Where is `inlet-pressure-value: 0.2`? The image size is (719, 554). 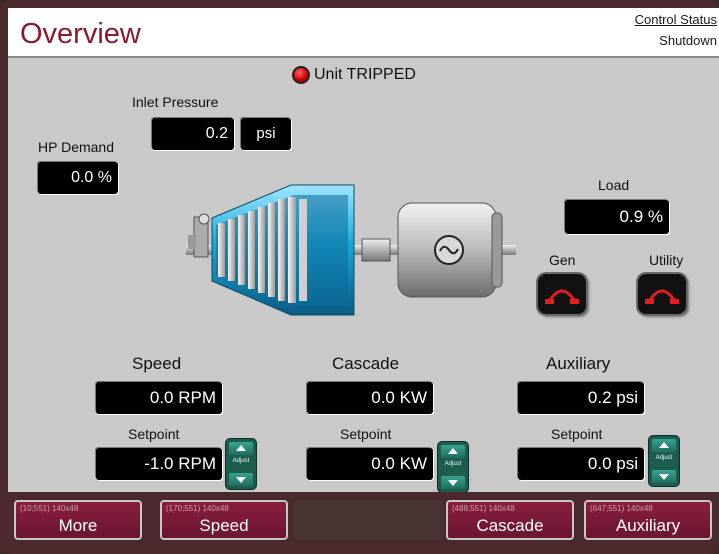
inlet-pressure-value: 0.2 is located at coordinates (193, 134).